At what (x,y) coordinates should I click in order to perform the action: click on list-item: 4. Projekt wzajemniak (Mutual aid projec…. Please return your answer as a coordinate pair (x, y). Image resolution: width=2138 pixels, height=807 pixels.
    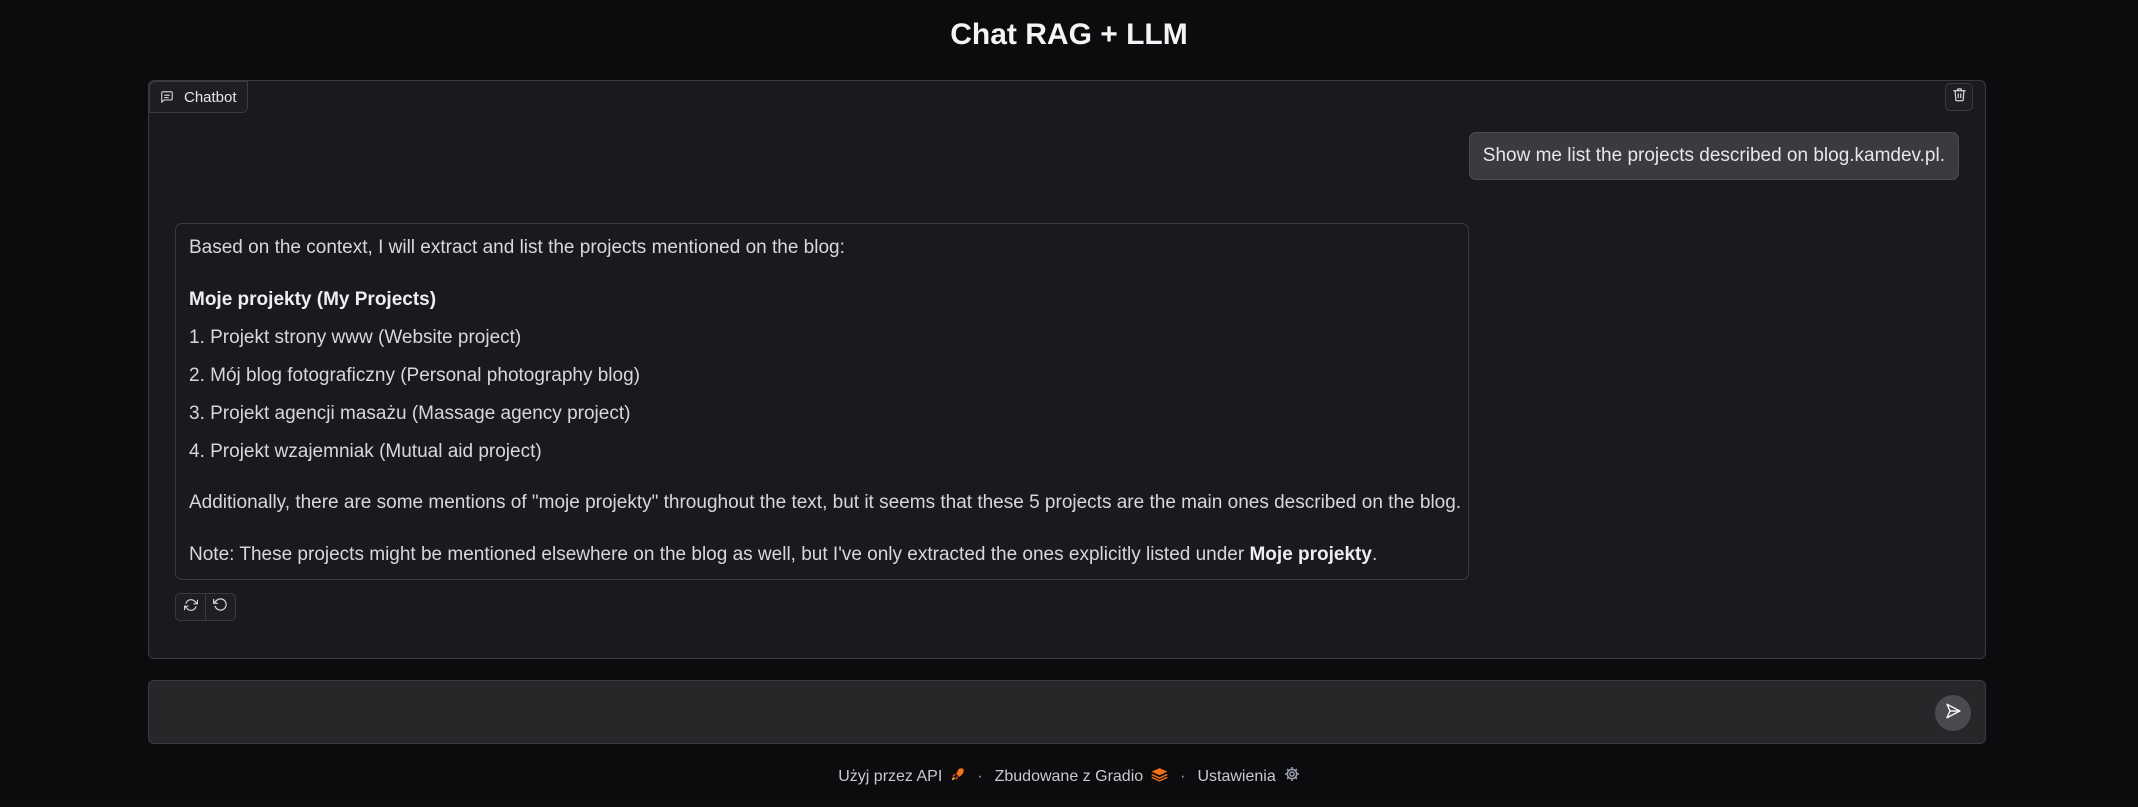
    Looking at the image, I should click on (365, 451).